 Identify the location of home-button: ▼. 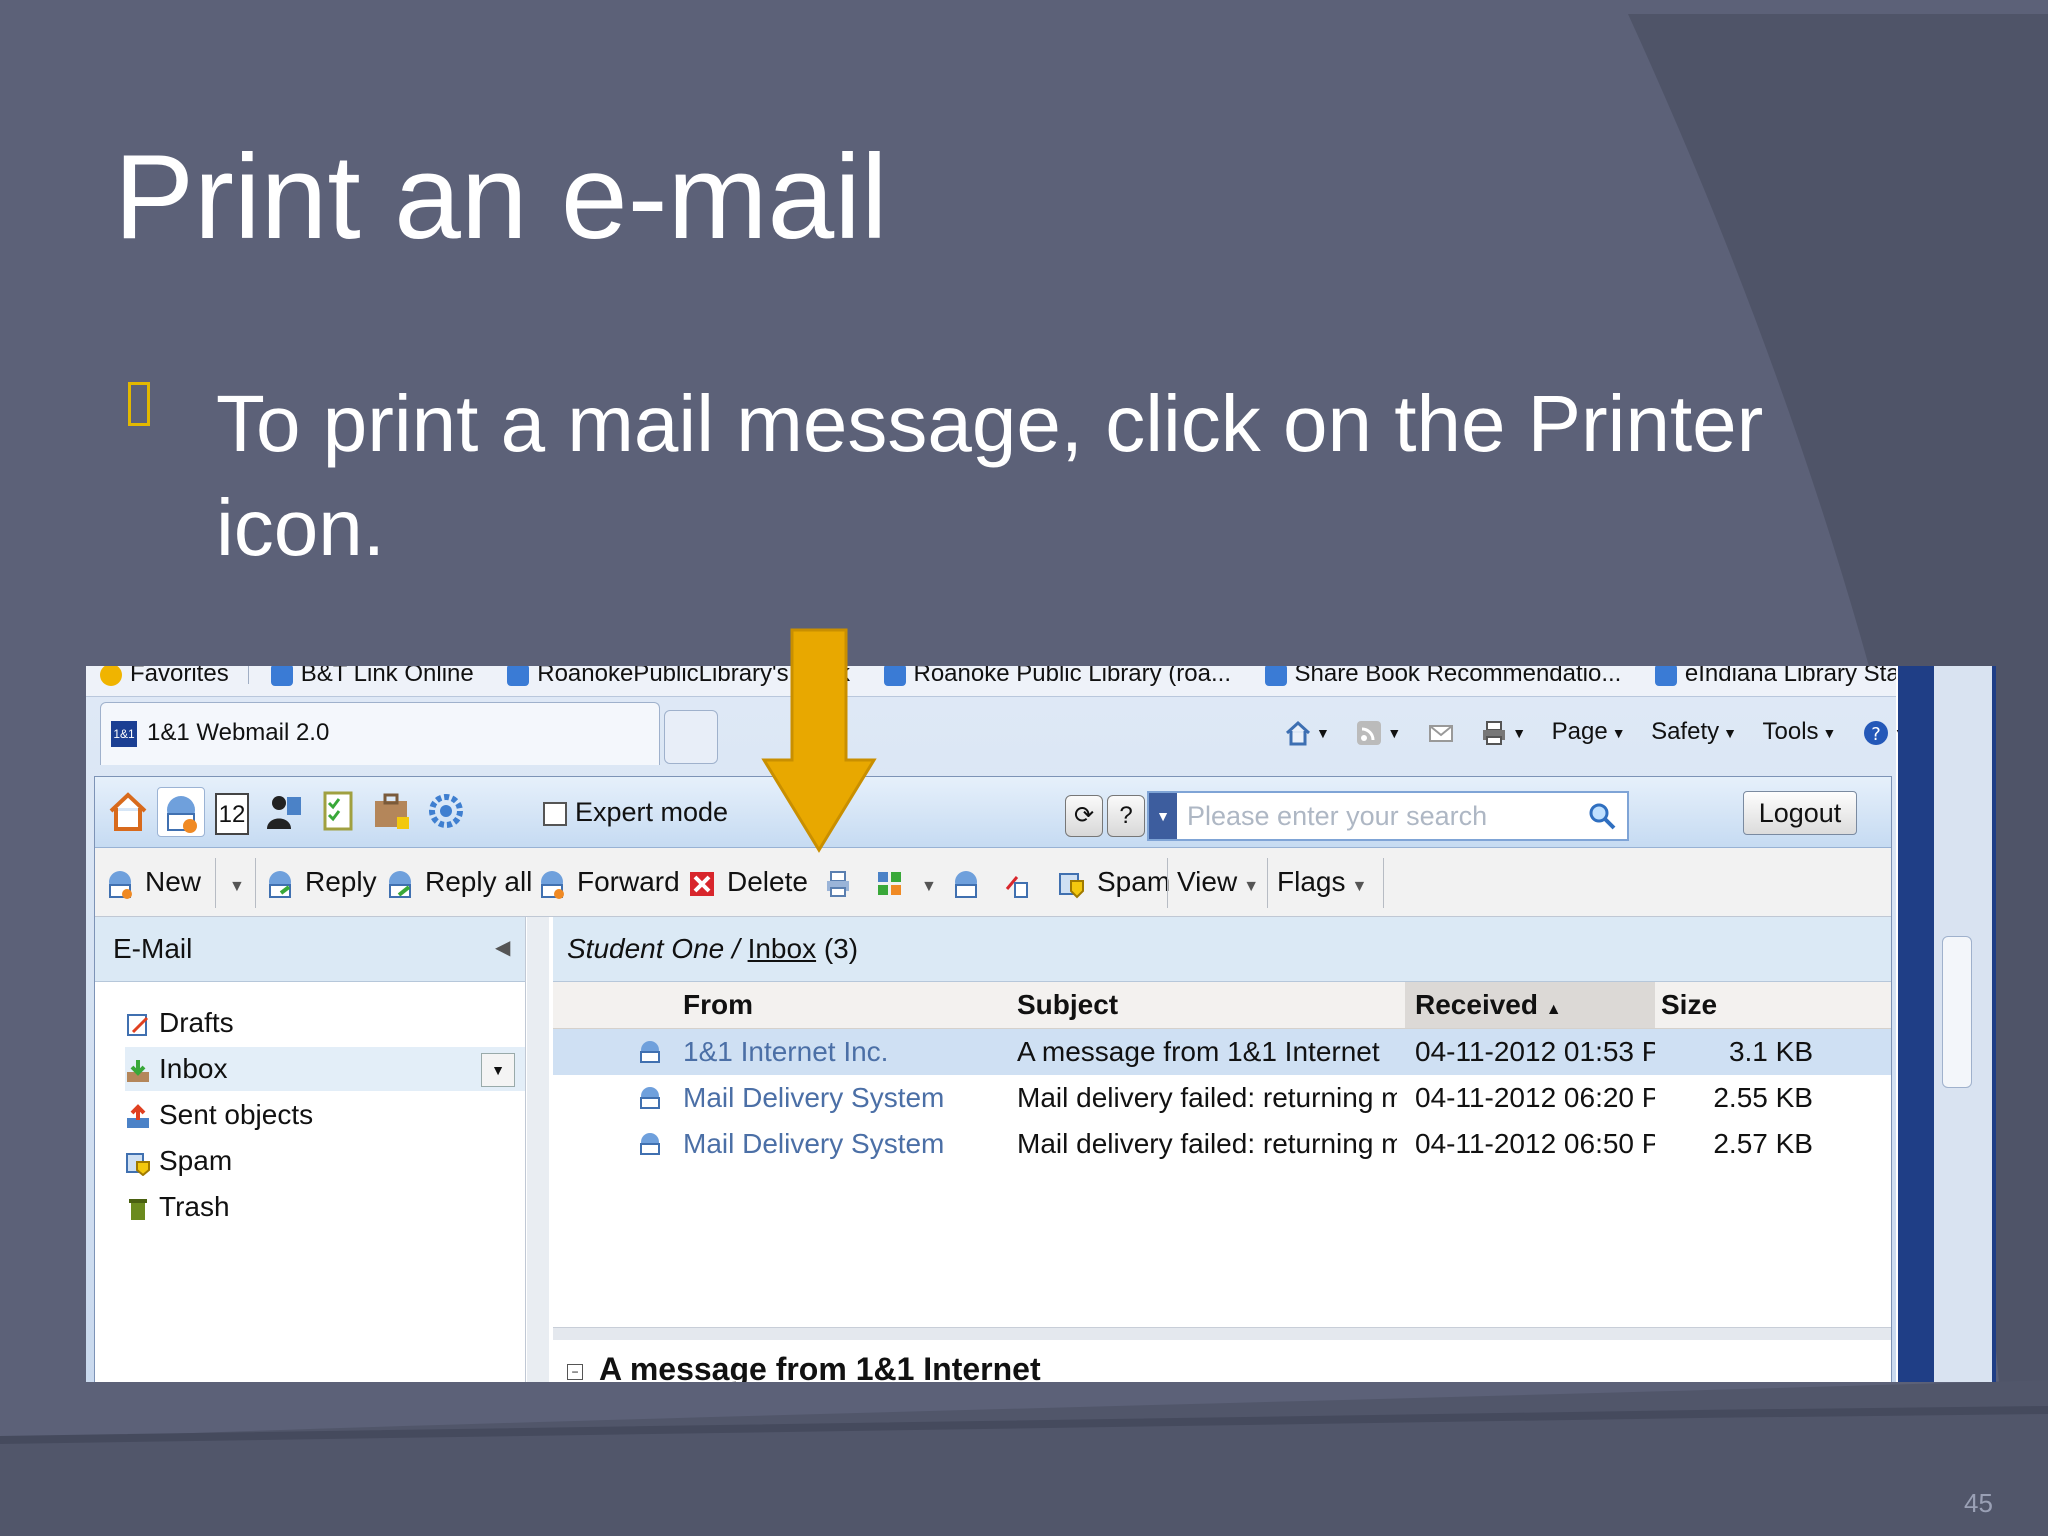
(1307, 732).